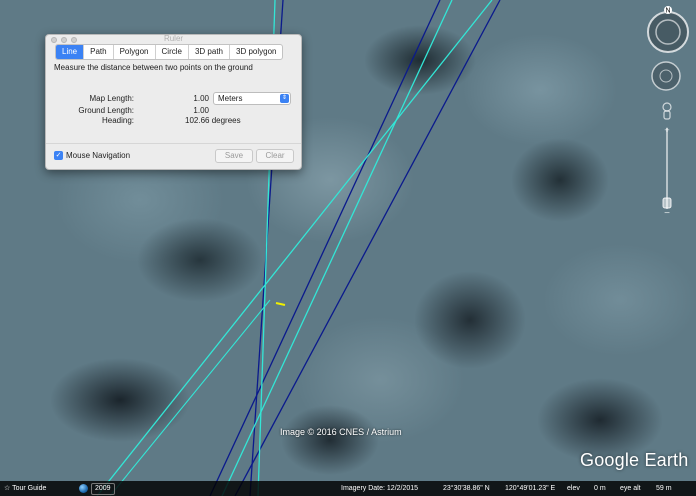 This screenshot has width=696, height=496. What do you see at coordinates (252, 98) in the screenshot?
I see `unit-select: Meters ⇕` at bounding box center [252, 98].